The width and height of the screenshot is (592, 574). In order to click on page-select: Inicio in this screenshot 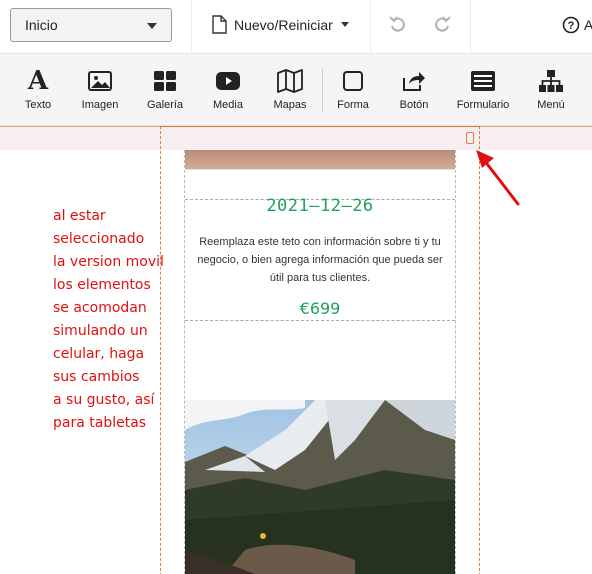, I will do `click(91, 25)`.